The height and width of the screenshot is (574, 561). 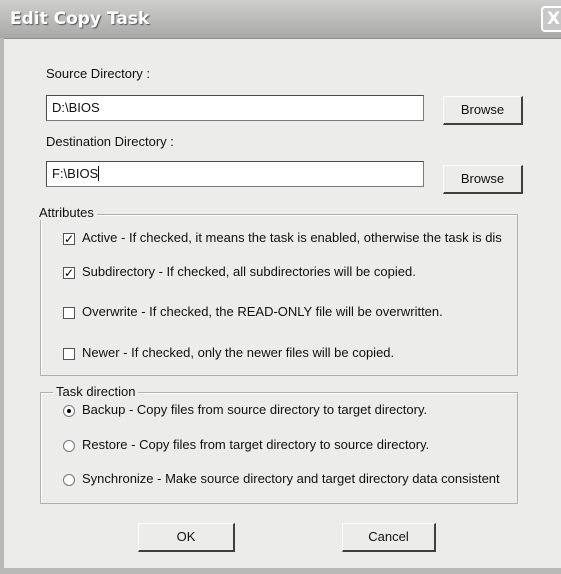 What do you see at coordinates (80, 19) in the screenshot?
I see `dialog-title: Edit Copy Task` at bounding box center [80, 19].